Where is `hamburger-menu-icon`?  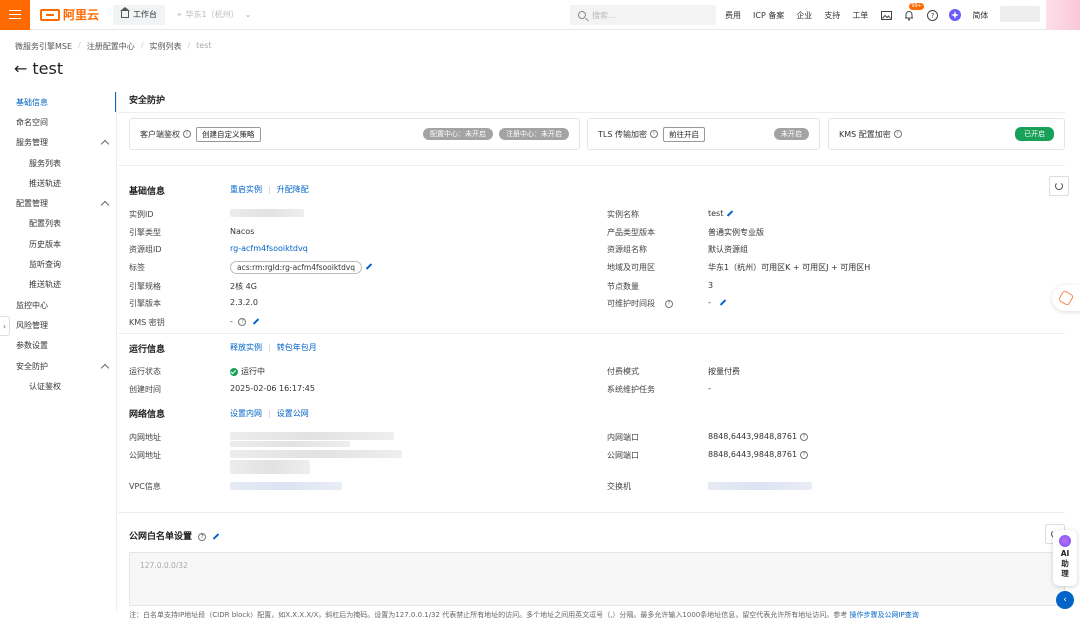
hamburger-menu-icon is located at coordinates (15, 15).